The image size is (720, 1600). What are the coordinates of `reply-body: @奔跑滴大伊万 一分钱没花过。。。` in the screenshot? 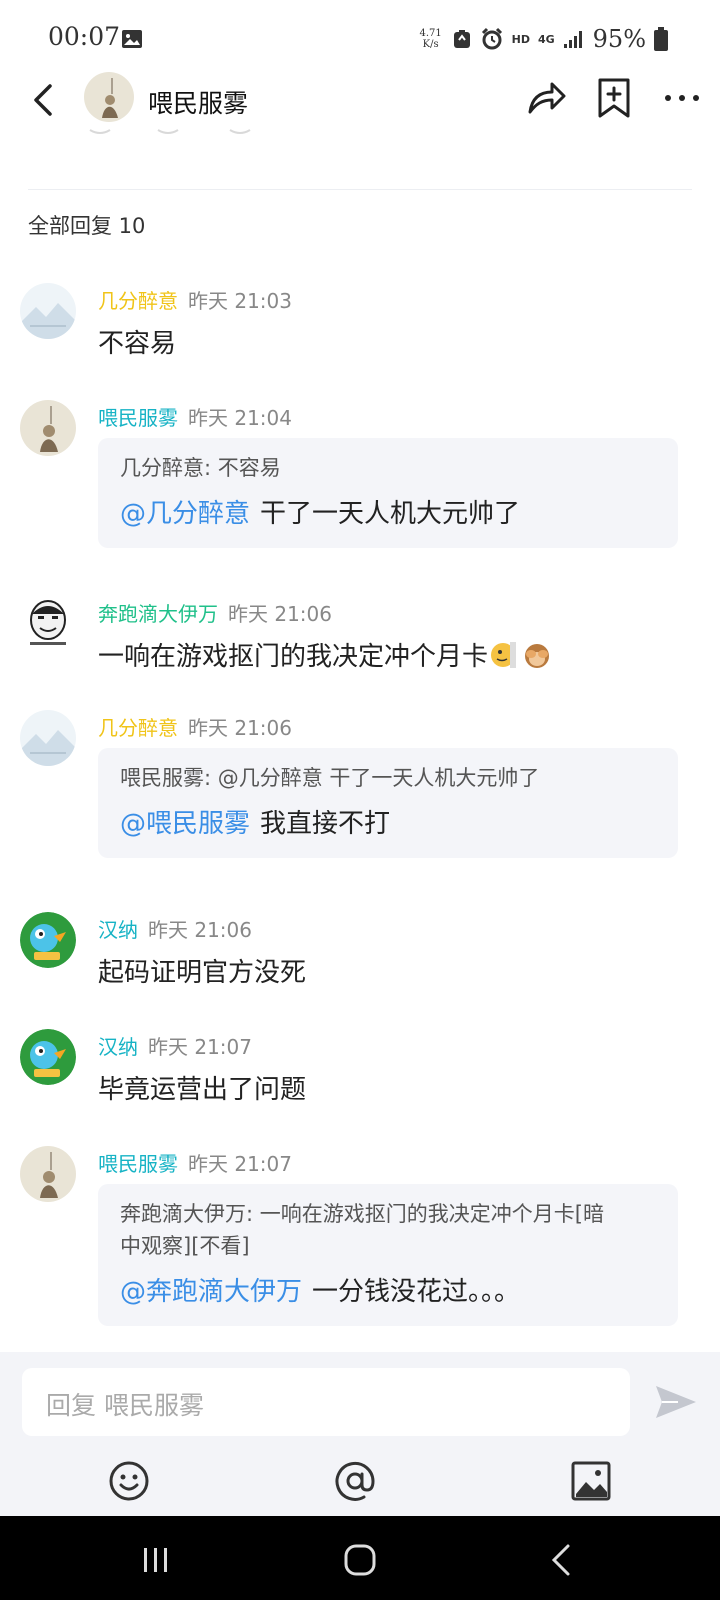 It's located at (388, 1292).